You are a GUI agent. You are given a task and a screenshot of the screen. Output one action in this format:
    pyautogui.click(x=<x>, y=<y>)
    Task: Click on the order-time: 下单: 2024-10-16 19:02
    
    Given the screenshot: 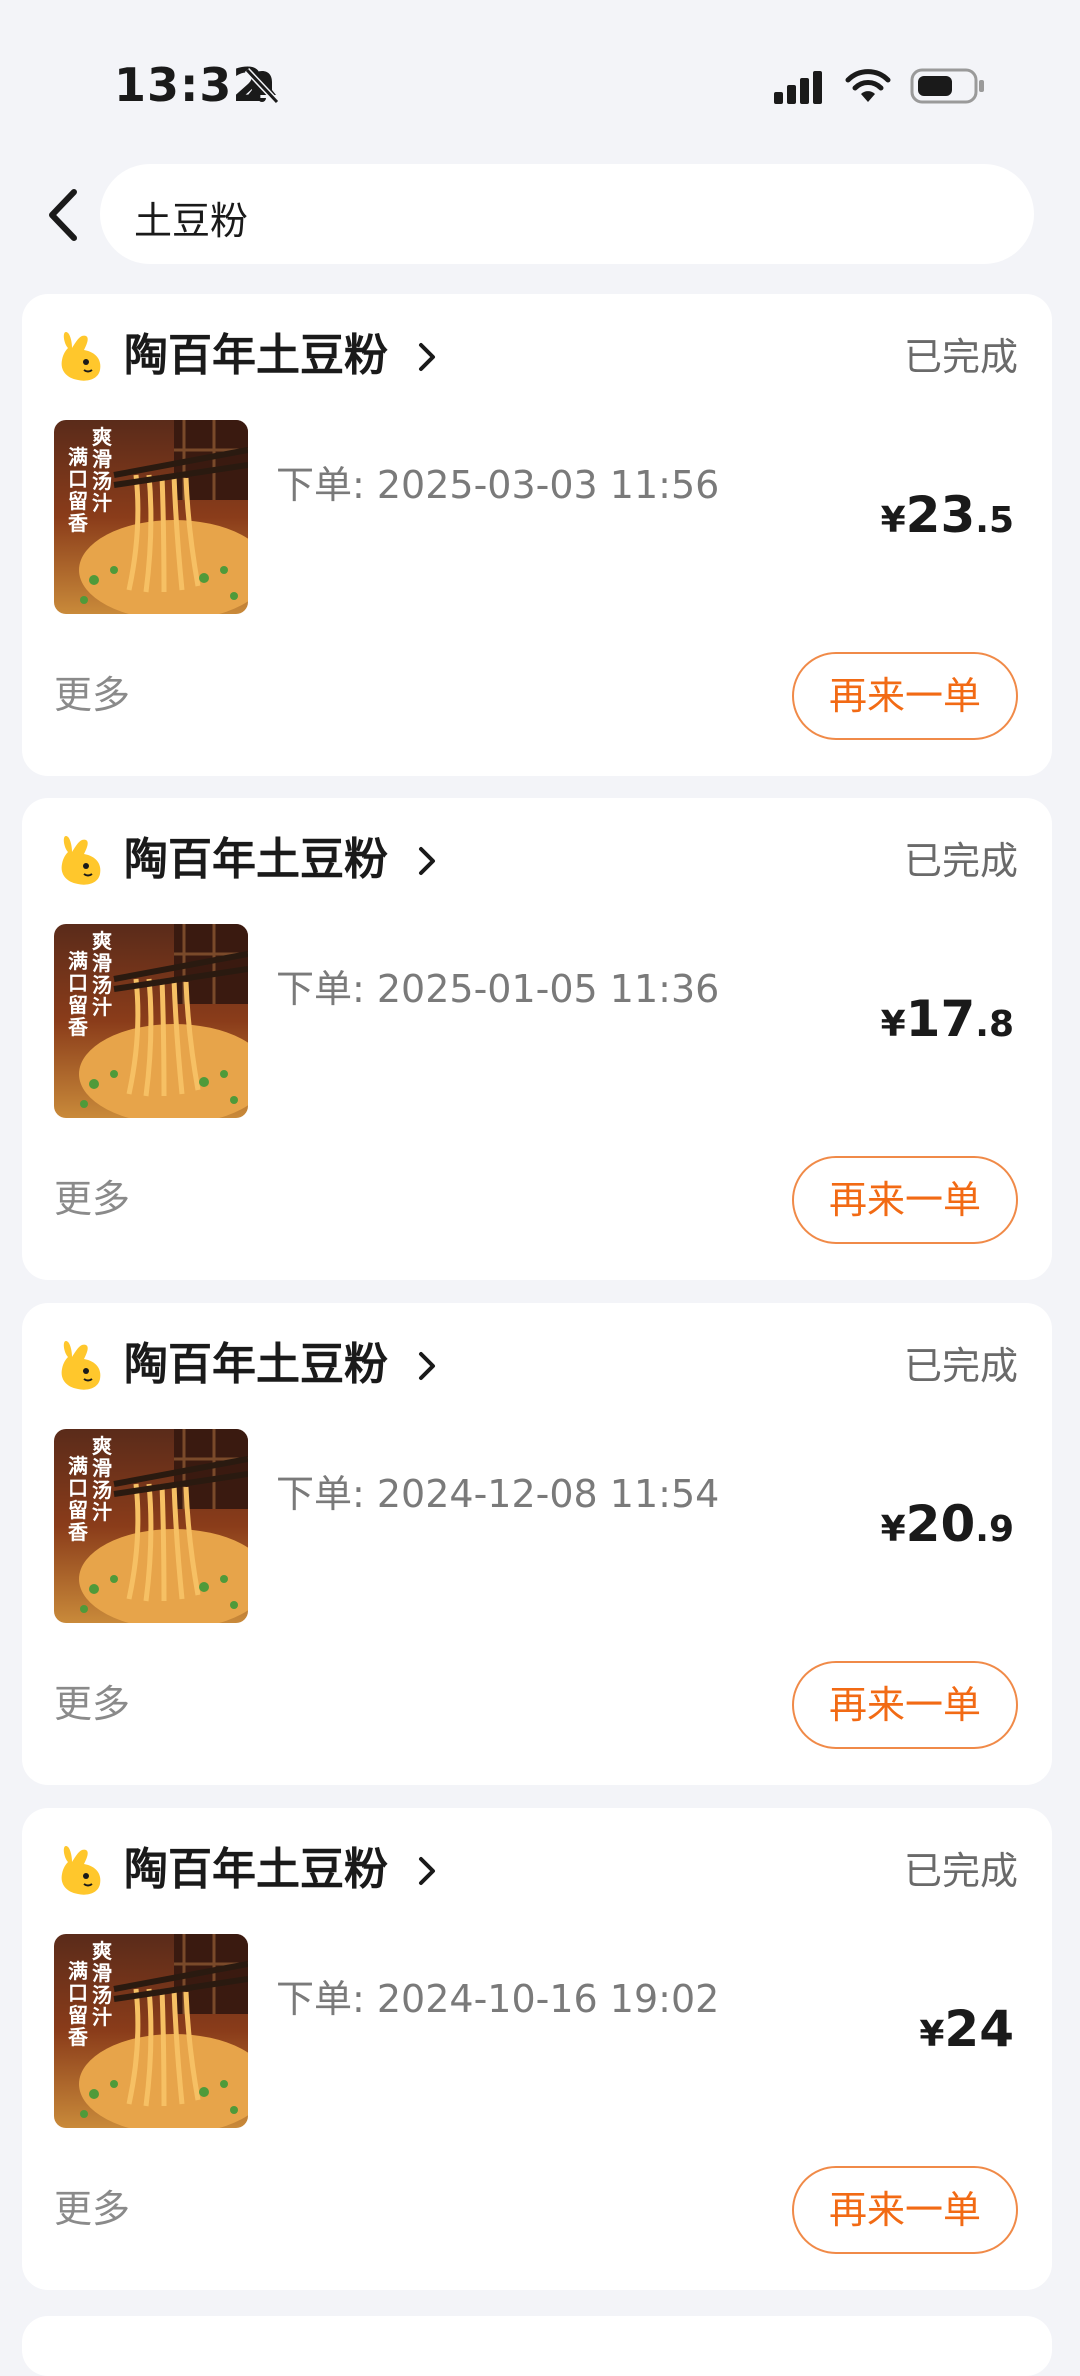 What is the action you would take?
    pyautogui.click(x=498, y=1999)
    